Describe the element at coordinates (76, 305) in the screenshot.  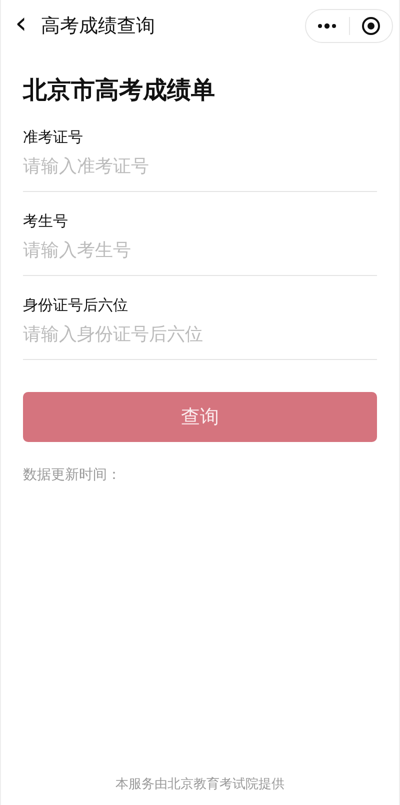
I see `field-label: 身份证号后六位` at that location.